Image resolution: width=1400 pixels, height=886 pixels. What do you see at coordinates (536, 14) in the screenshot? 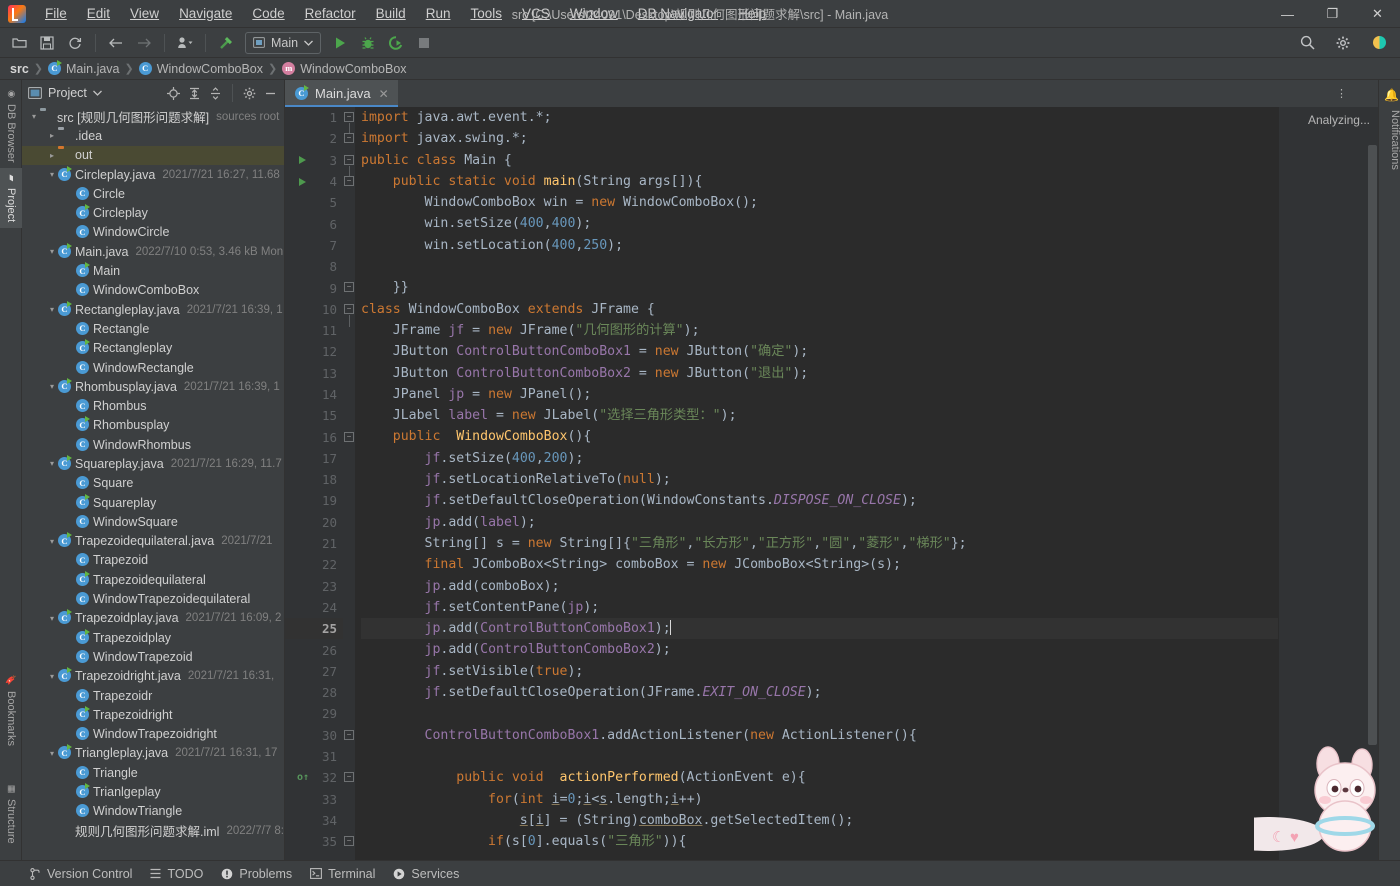
I see `menu-vcs: VCS` at bounding box center [536, 14].